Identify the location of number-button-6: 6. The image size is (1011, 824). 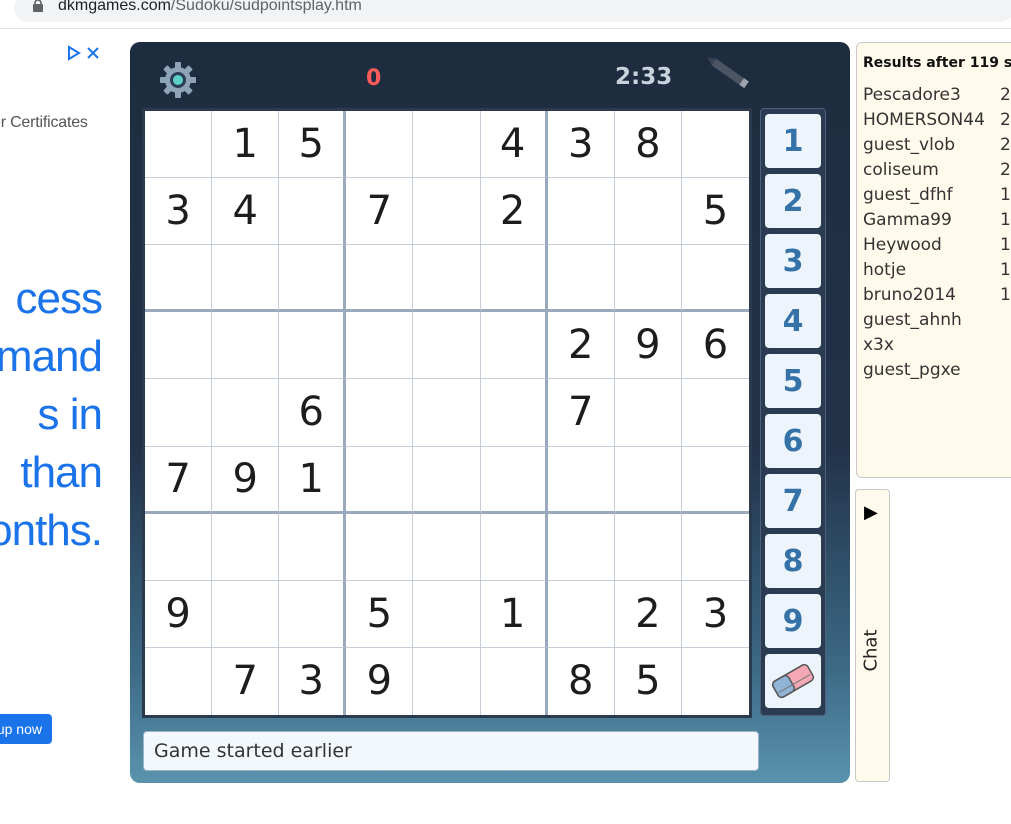
(793, 441).